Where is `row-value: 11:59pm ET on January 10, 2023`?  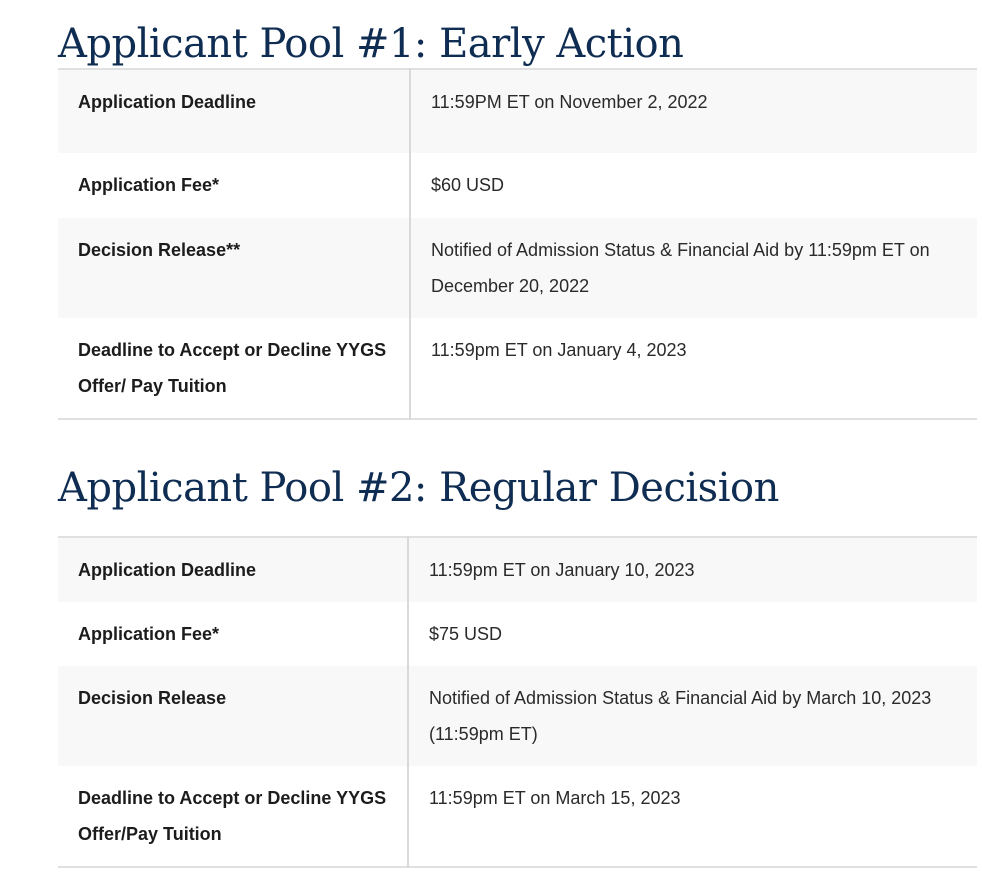
row-value: 11:59pm ET on January 10, 2023 is located at coordinates (692, 569).